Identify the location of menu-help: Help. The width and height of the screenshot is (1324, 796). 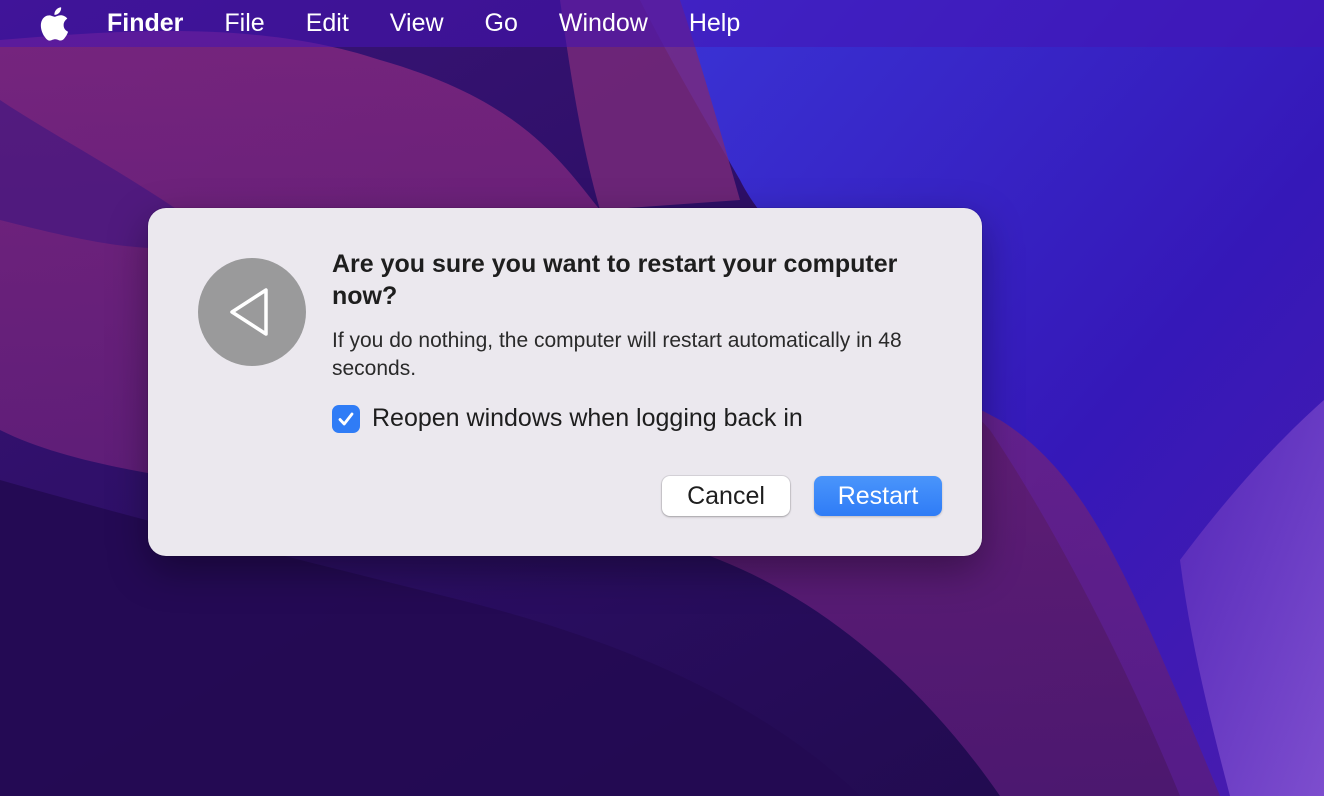
(714, 23).